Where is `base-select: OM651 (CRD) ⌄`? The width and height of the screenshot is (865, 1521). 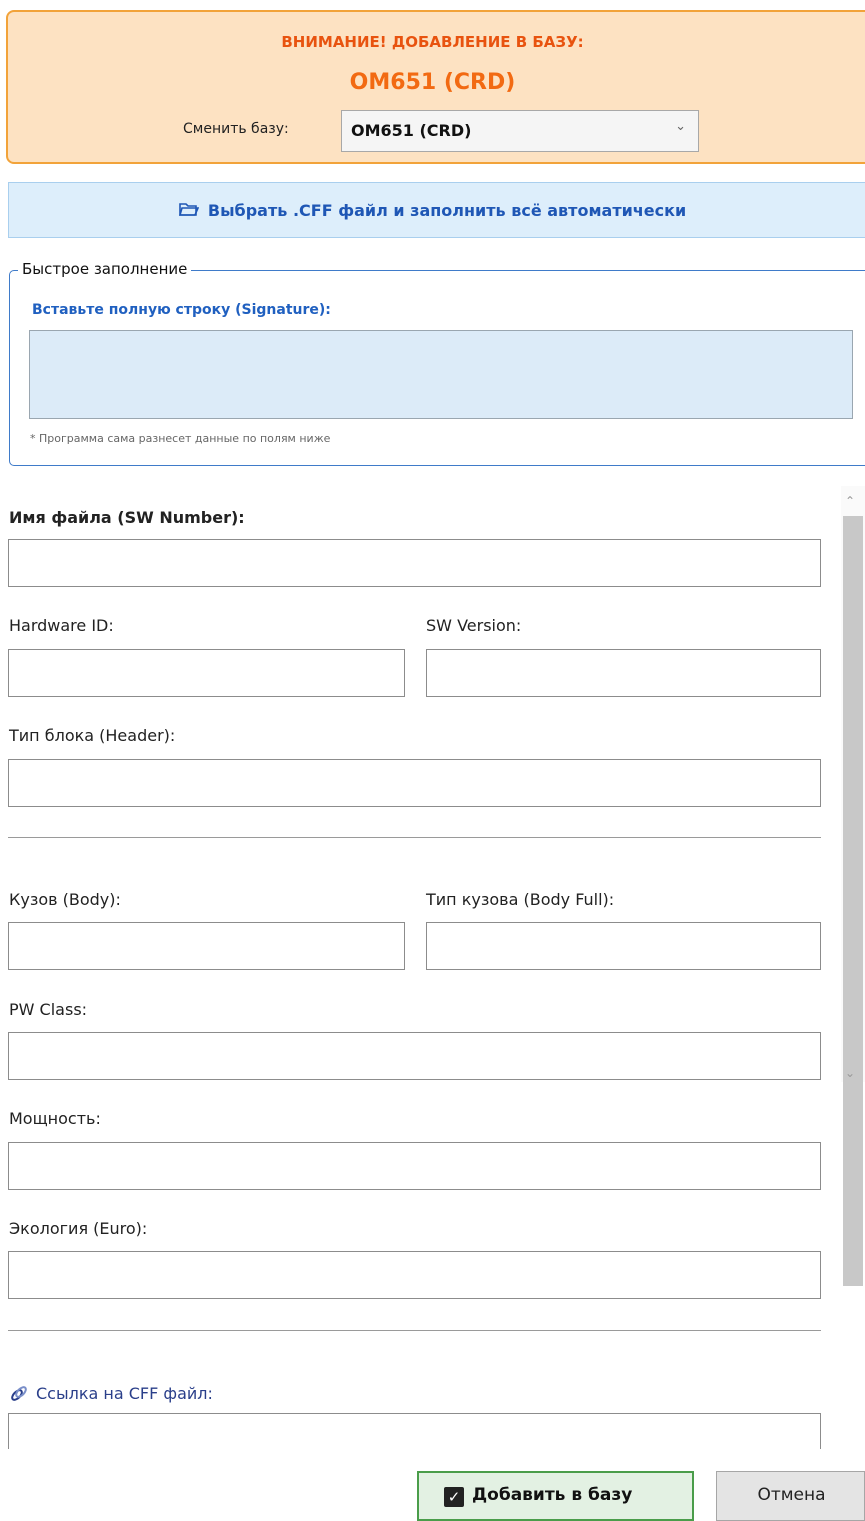
base-select: OM651 (CRD) ⌄ is located at coordinates (520, 131).